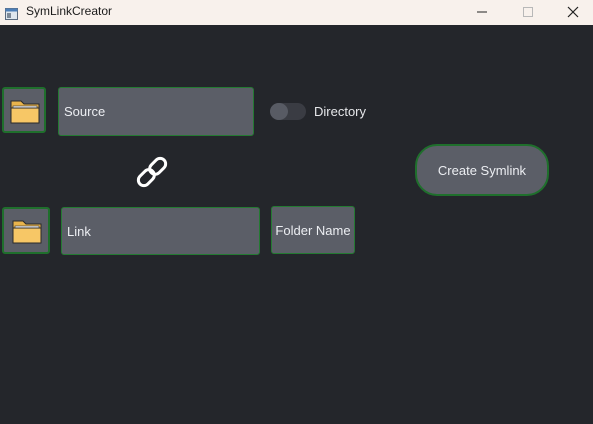 The image size is (593, 424). Describe the element at coordinates (160, 231) in the screenshot. I see `link-path-input: Link` at that location.